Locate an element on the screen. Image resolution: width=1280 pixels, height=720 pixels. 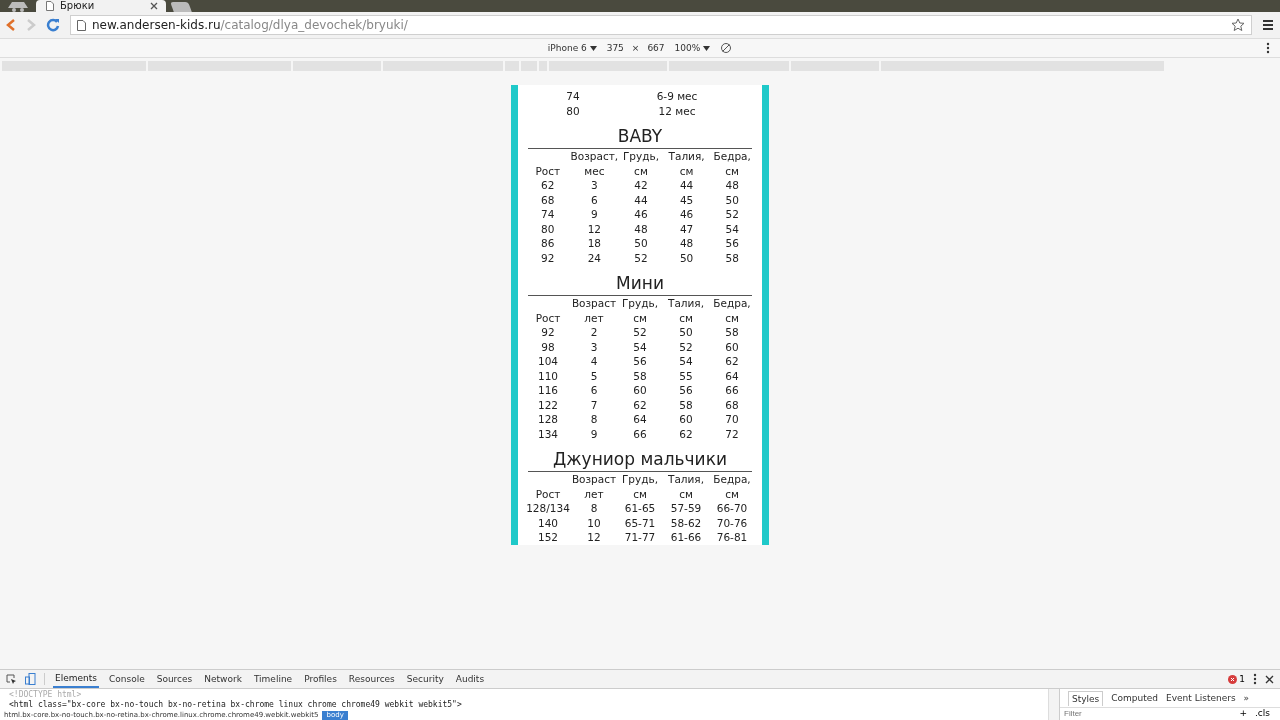
table-cell-text: 65-71 is located at coordinates (640, 522).